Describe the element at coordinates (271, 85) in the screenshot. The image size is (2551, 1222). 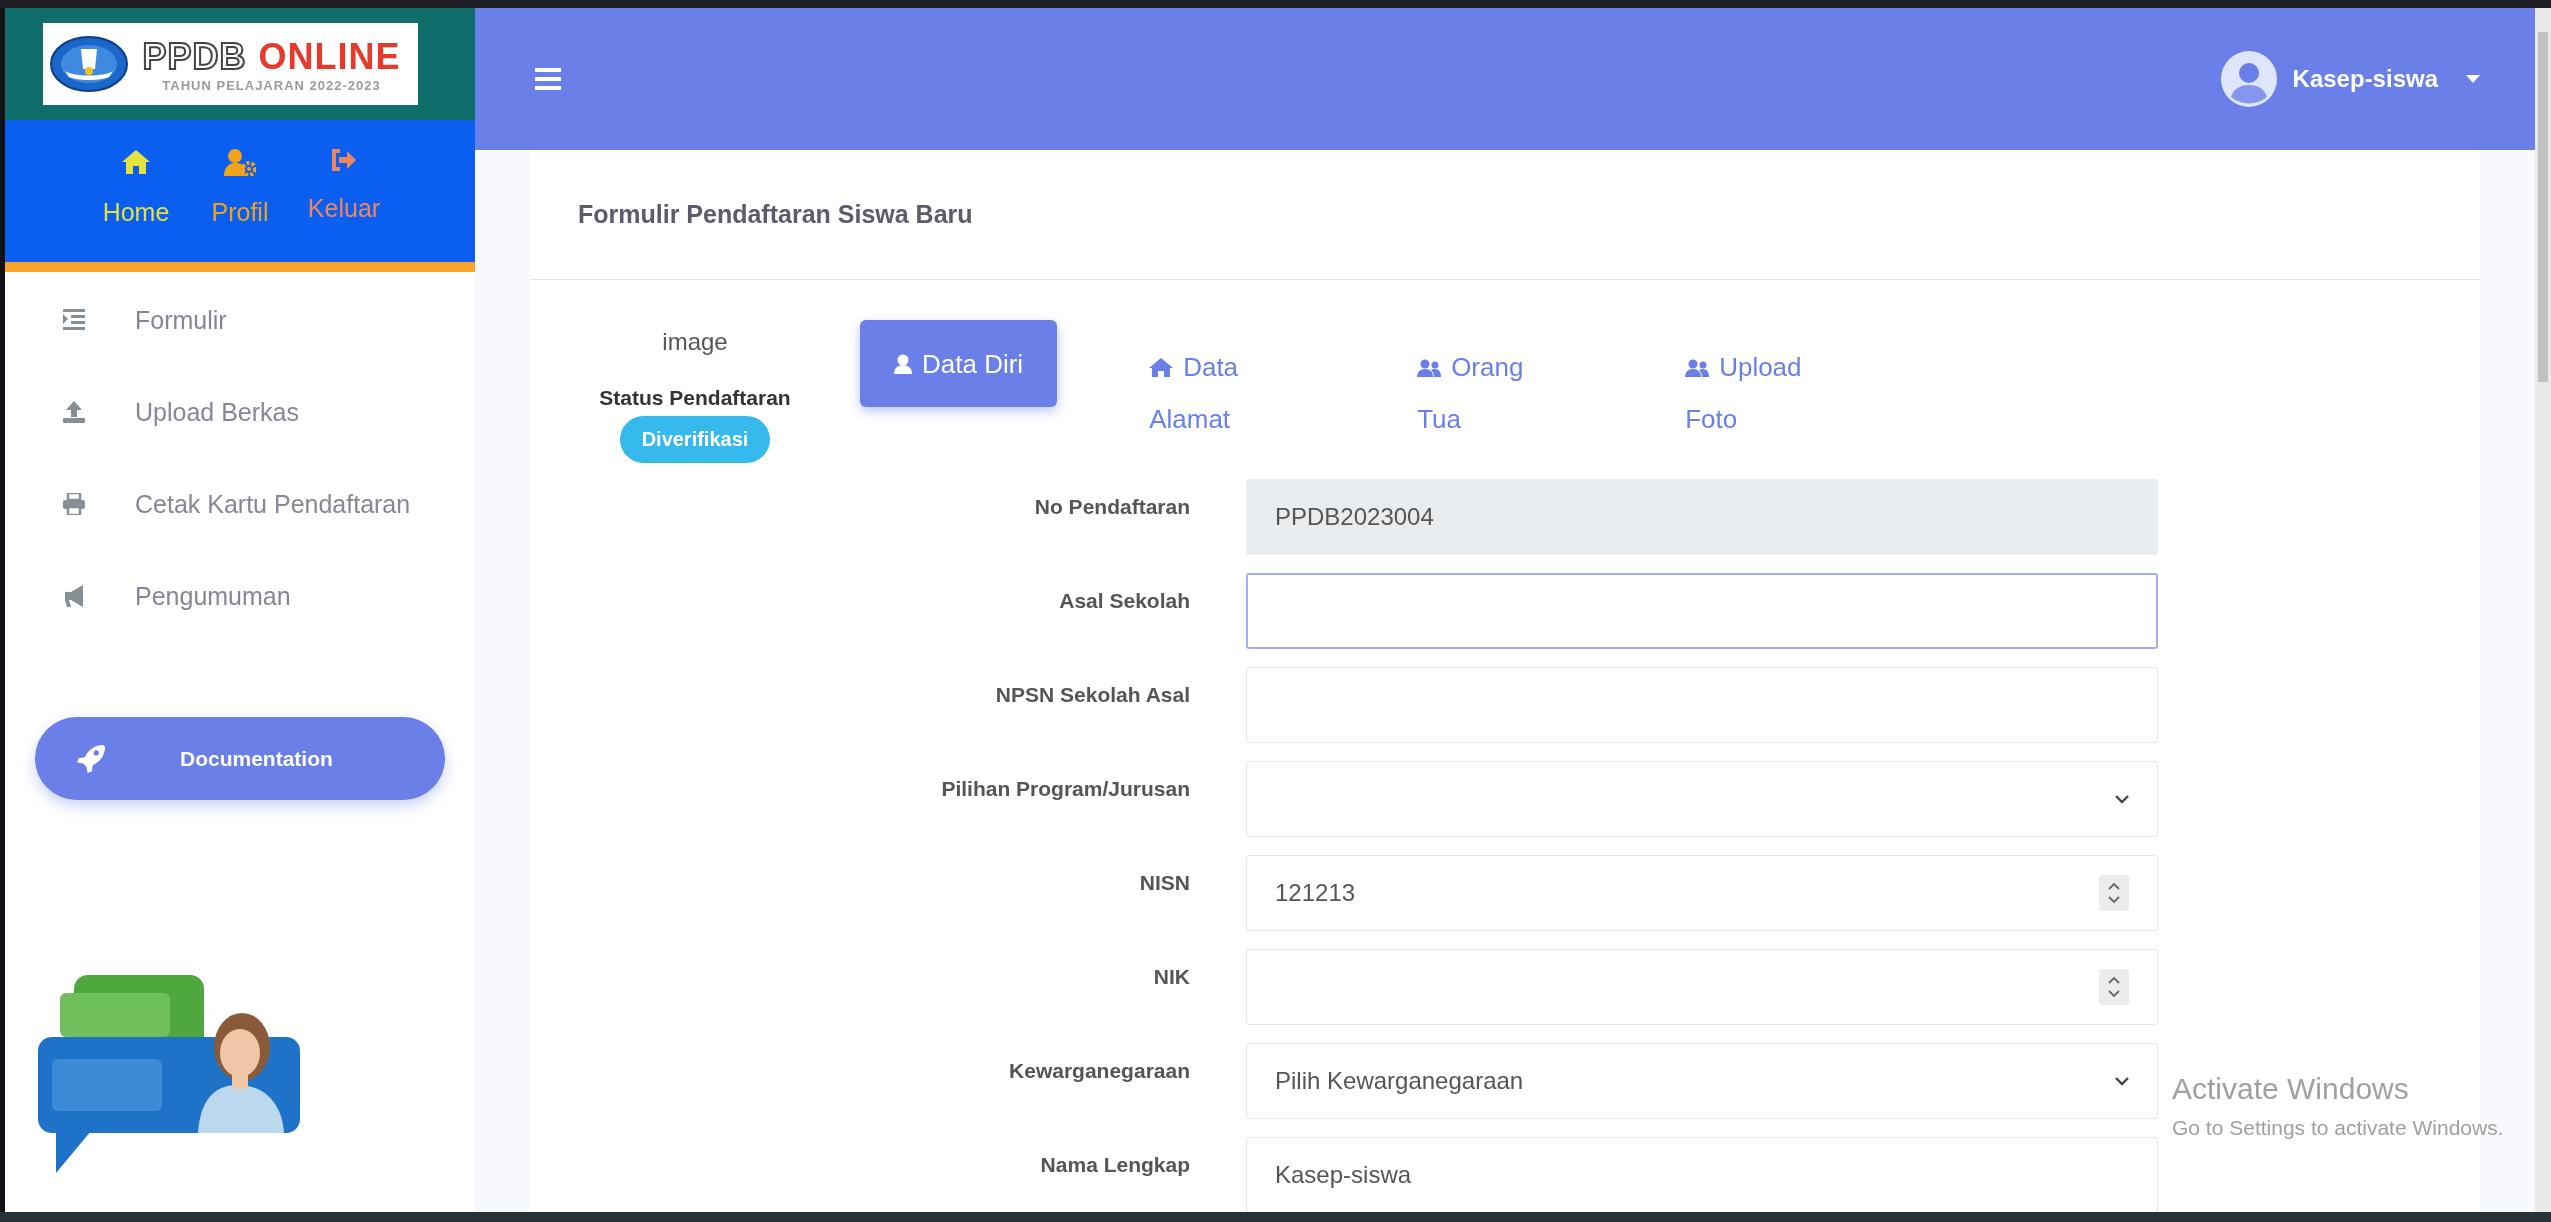
I see `logo-subtitle: TAHUN PELAJARAN 2022-2023` at that location.